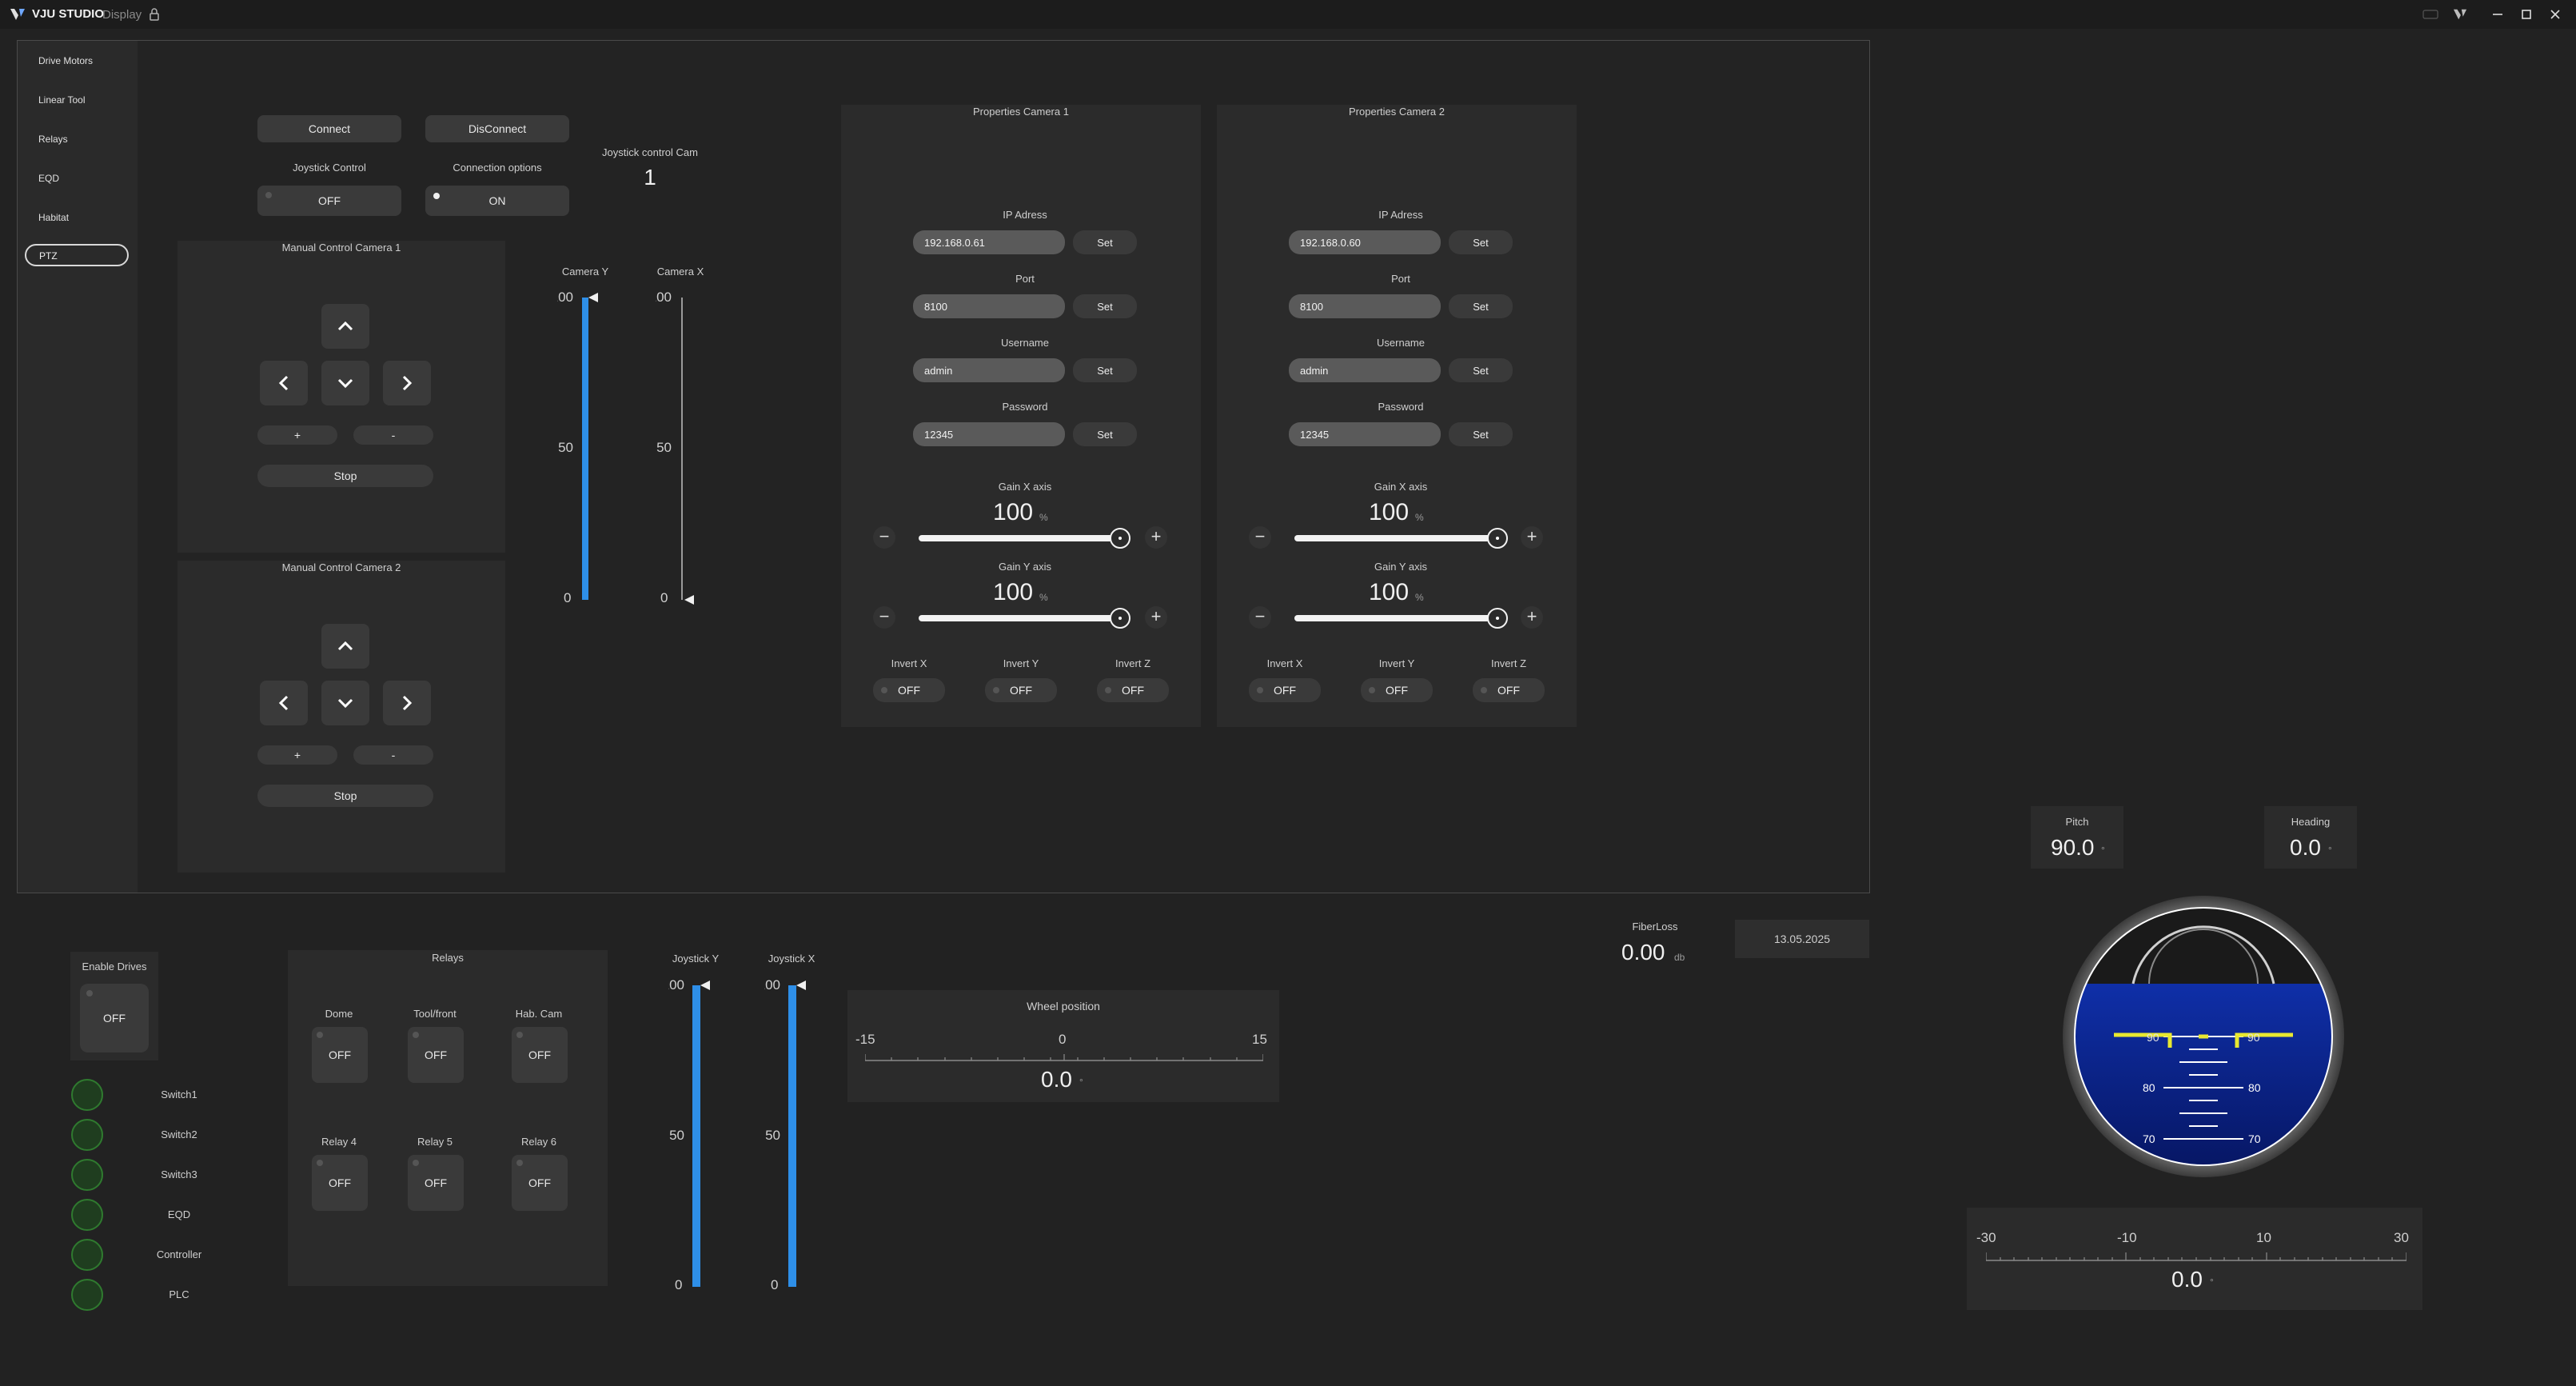  Describe the element at coordinates (1288, 14) in the screenshot. I see `title-bar: VJU STUDIO Display` at that location.